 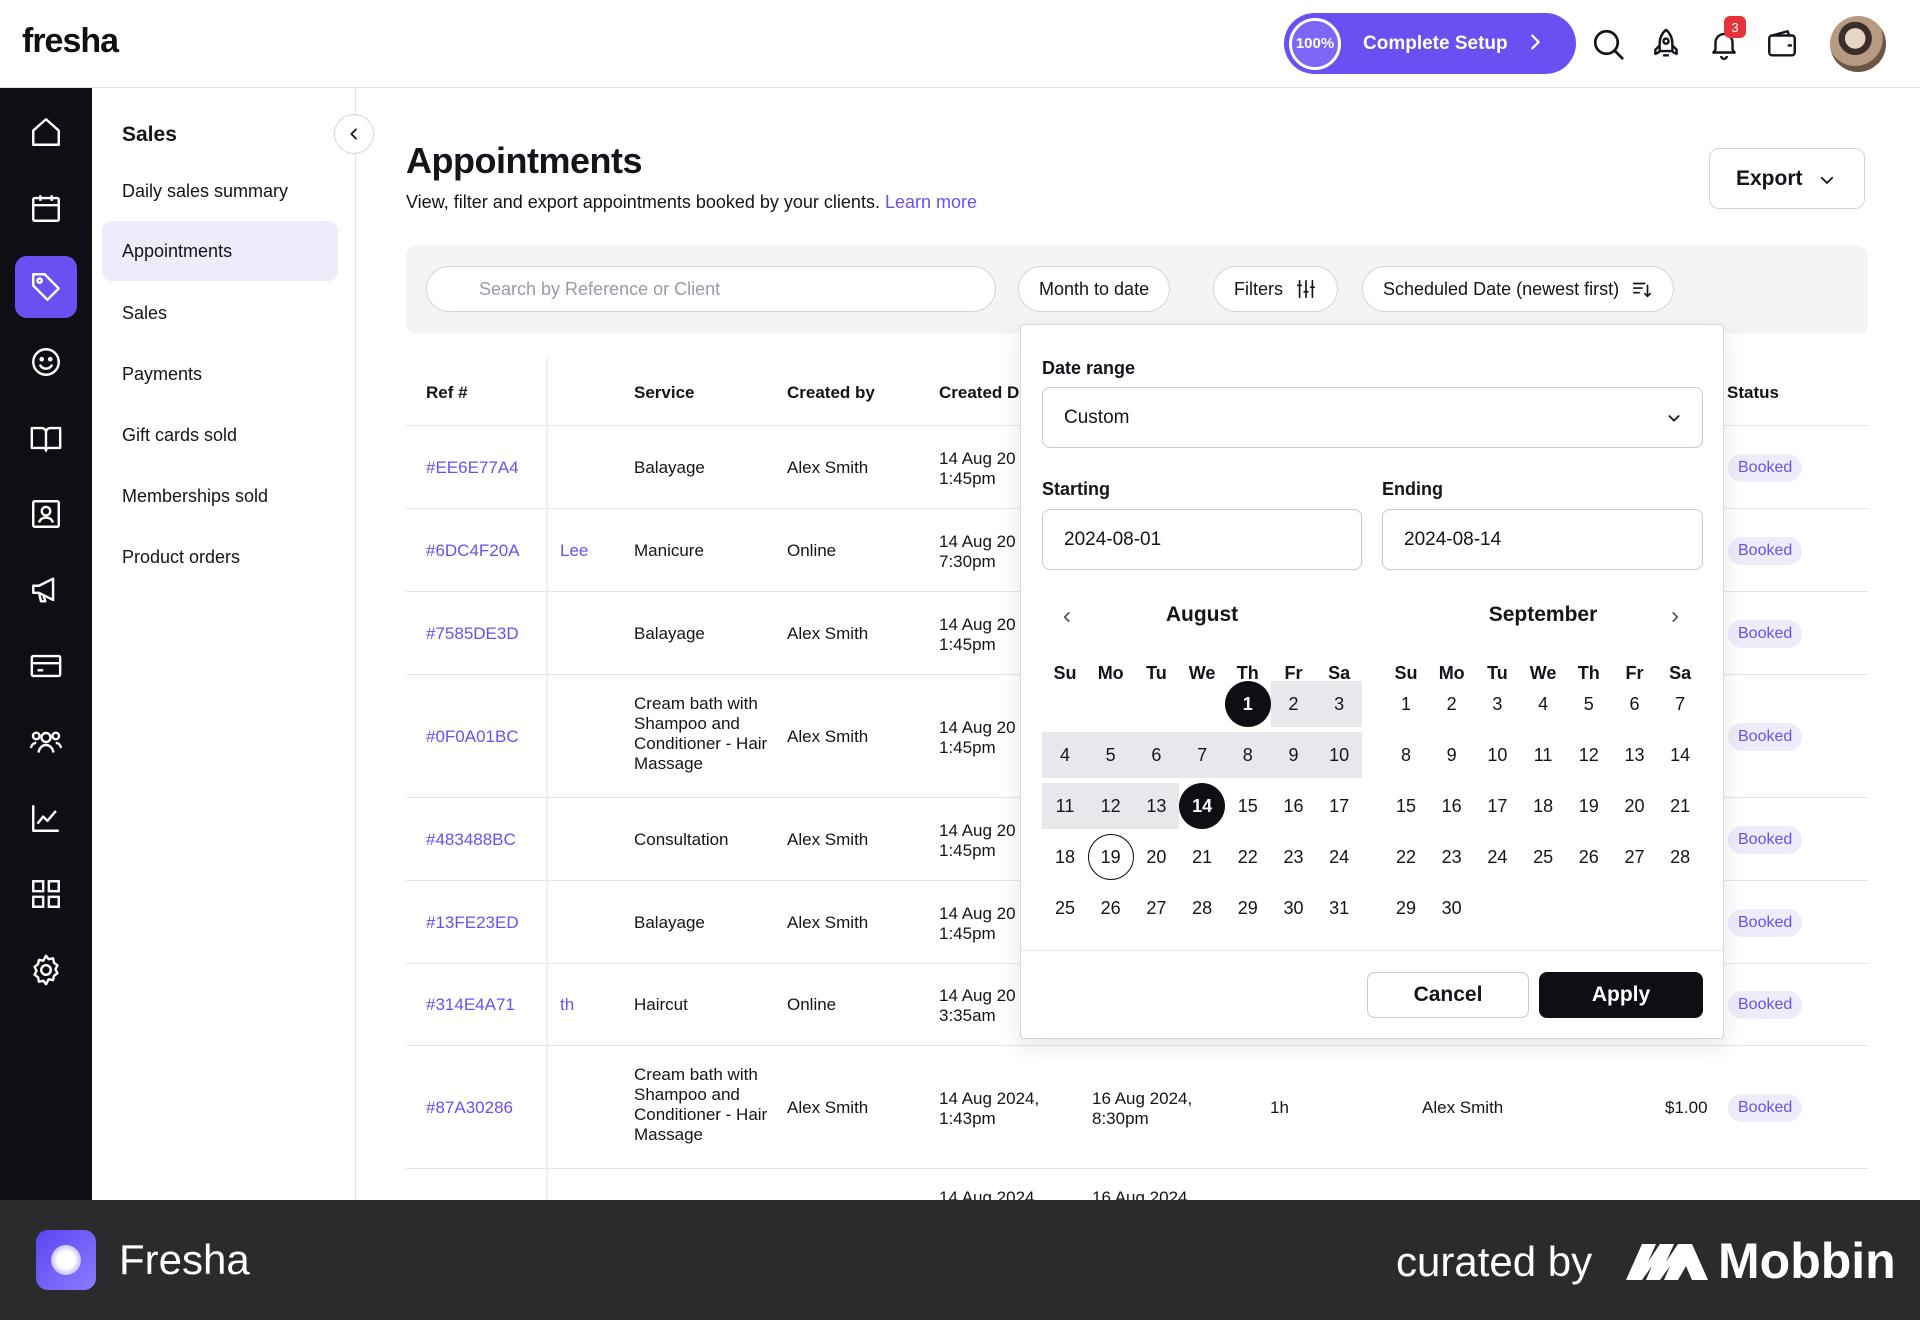 What do you see at coordinates (220, 374) in the screenshot?
I see `subnav-item-payments: Payments` at bounding box center [220, 374].